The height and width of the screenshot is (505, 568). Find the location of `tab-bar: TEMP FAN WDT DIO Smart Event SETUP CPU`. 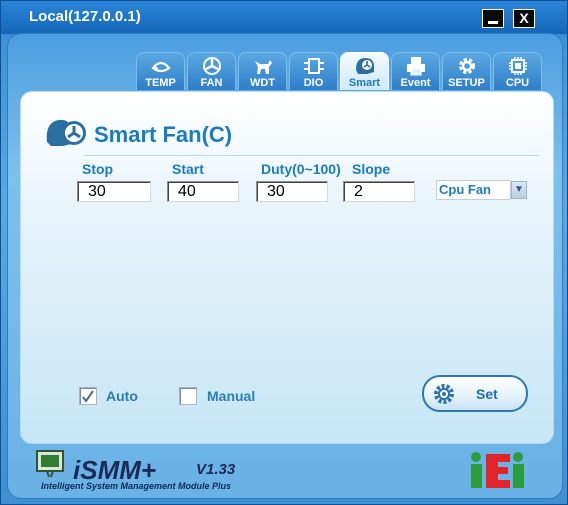

tab-bar: TEMP FAN WDT DIO Smart Event SETUP CPU is located at coordinates (339, 72).